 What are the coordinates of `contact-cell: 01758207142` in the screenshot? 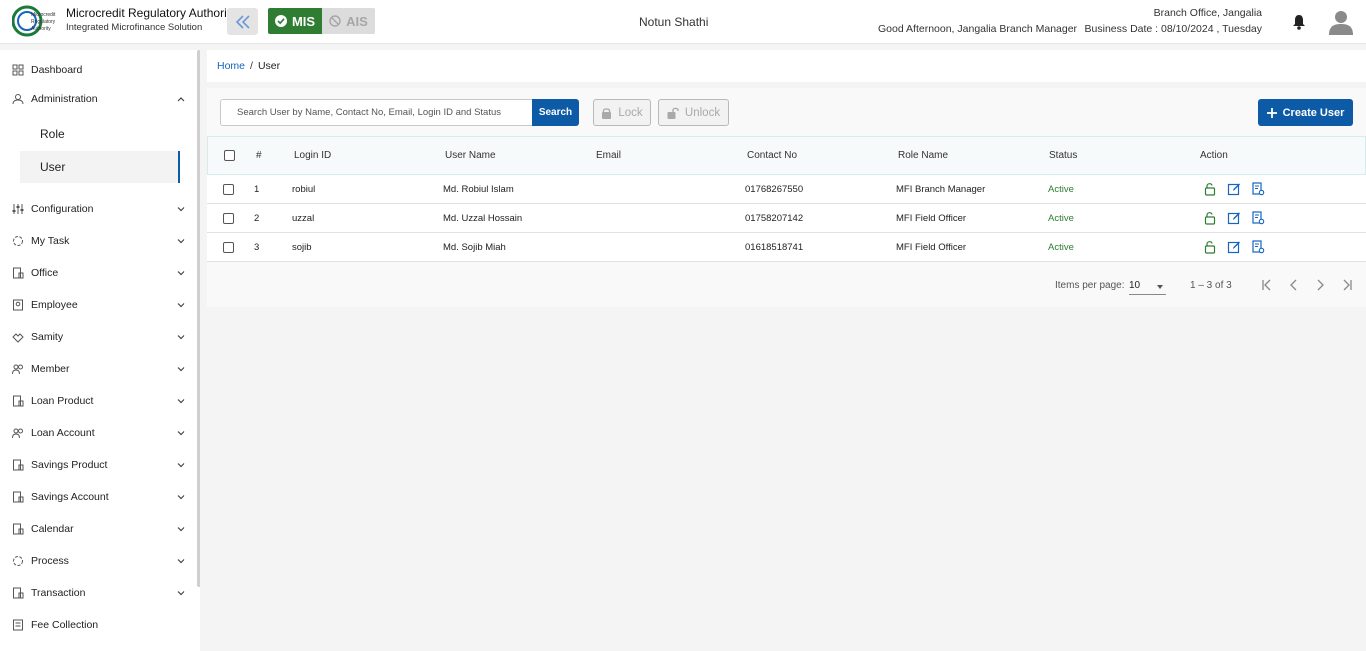 It's located at (774, 218).